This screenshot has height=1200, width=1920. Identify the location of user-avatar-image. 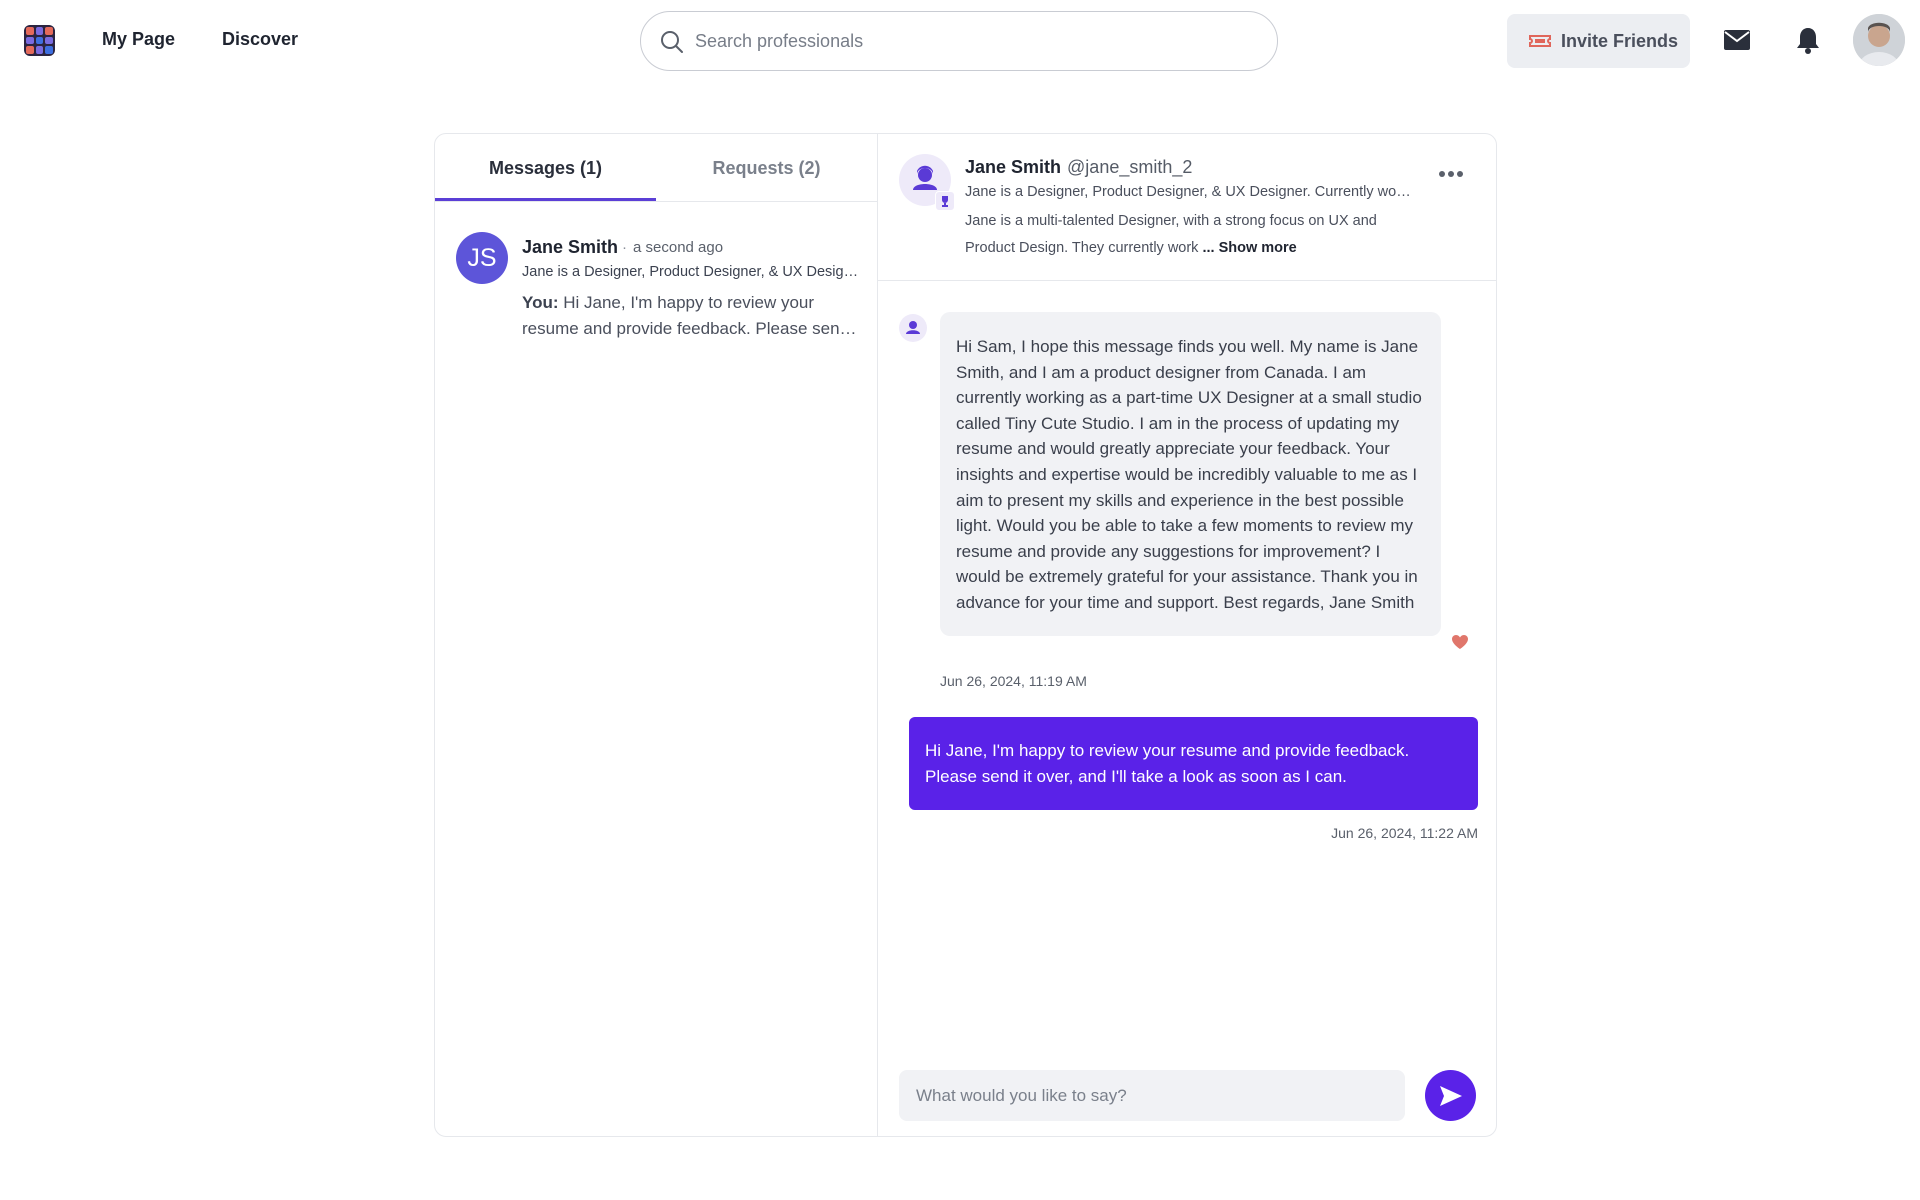
(1879, 40).